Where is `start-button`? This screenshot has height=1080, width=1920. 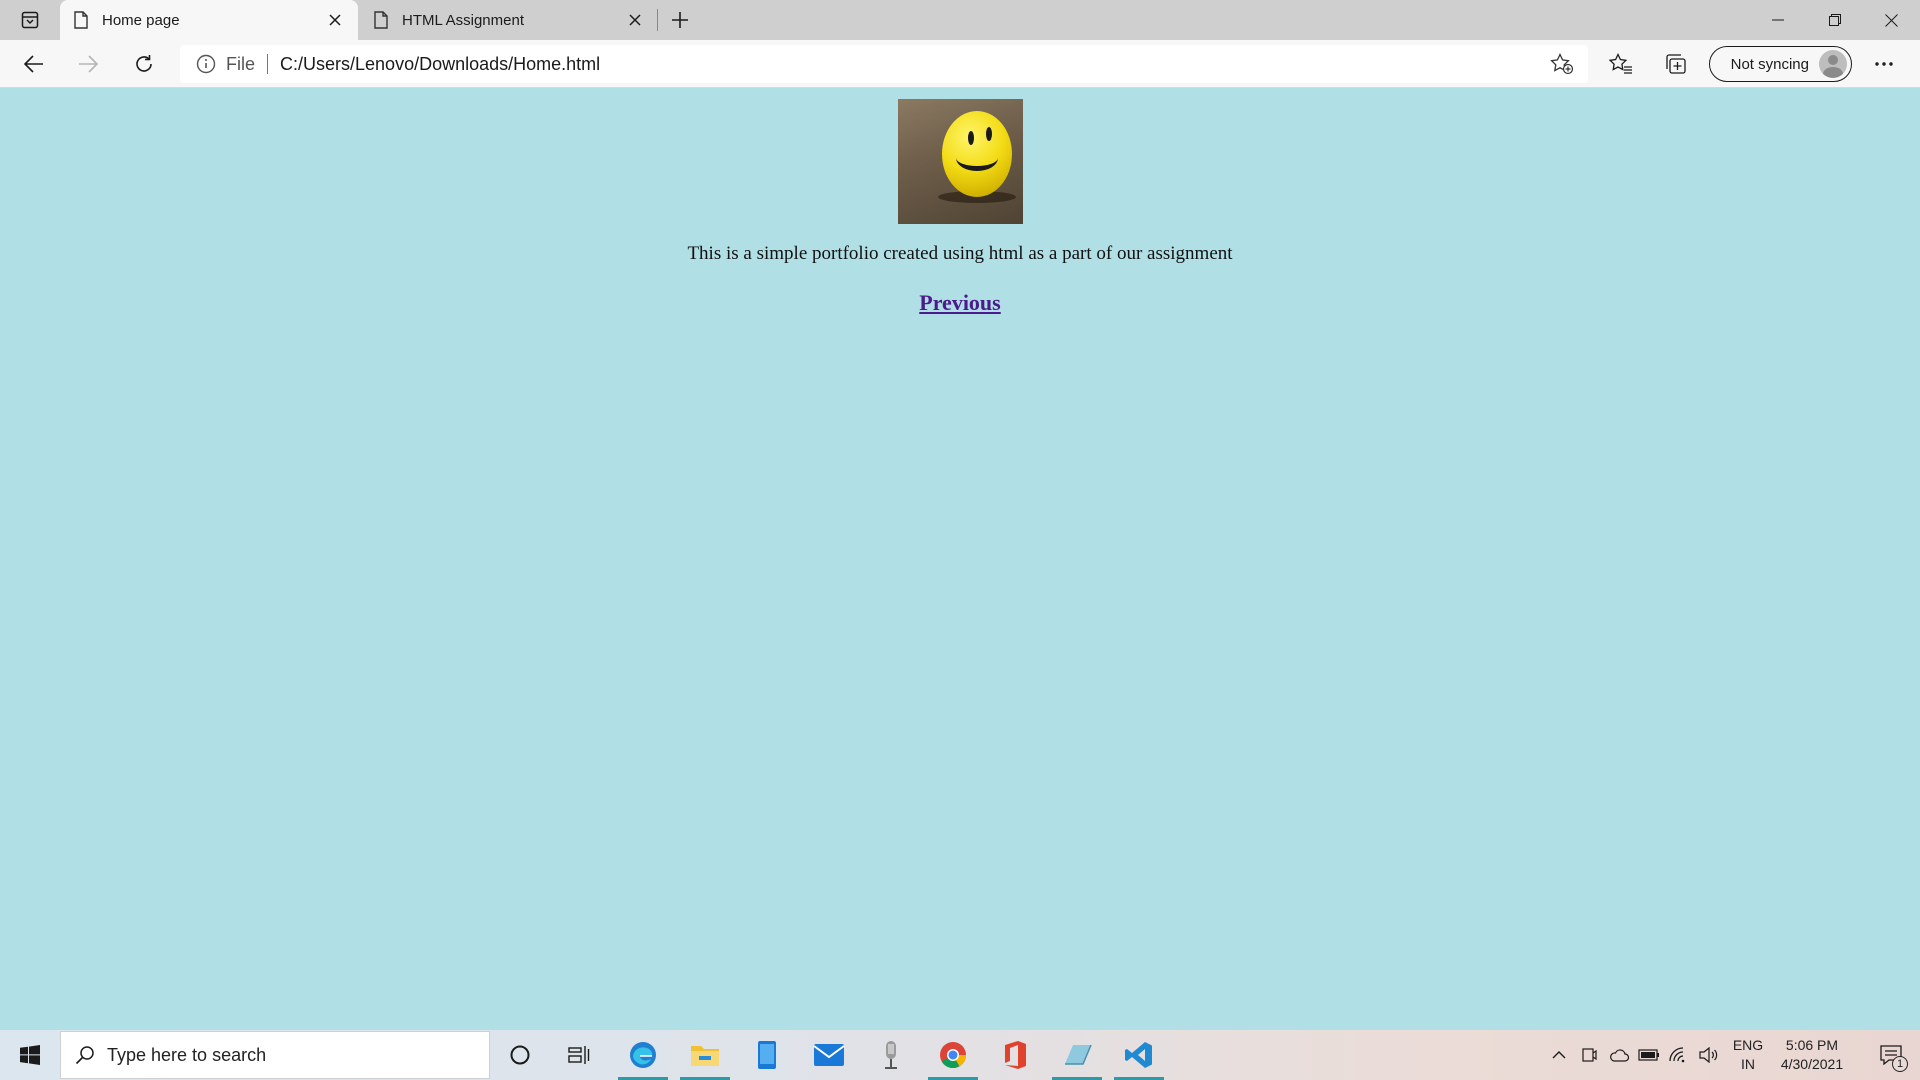
start-button is located at coordinates (30, 1055).